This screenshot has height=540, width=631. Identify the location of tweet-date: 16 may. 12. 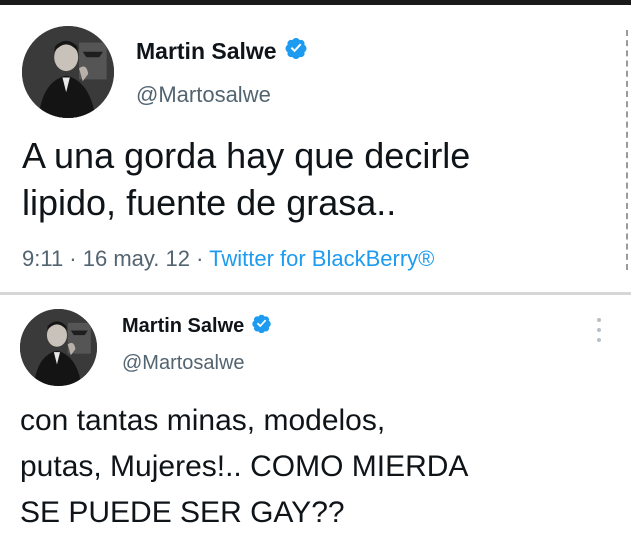
(136, 258).